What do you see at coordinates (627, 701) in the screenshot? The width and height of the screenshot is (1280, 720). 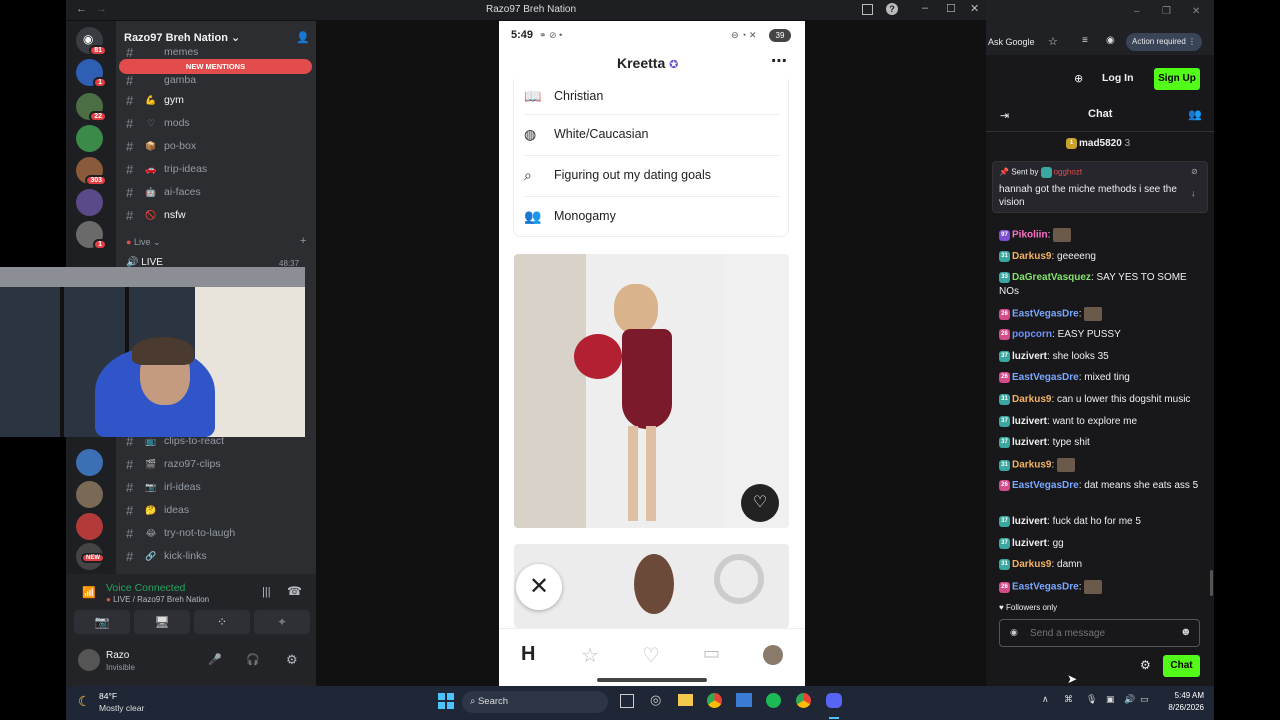 I see `task-view-icon` at bounding box center [627, 701].